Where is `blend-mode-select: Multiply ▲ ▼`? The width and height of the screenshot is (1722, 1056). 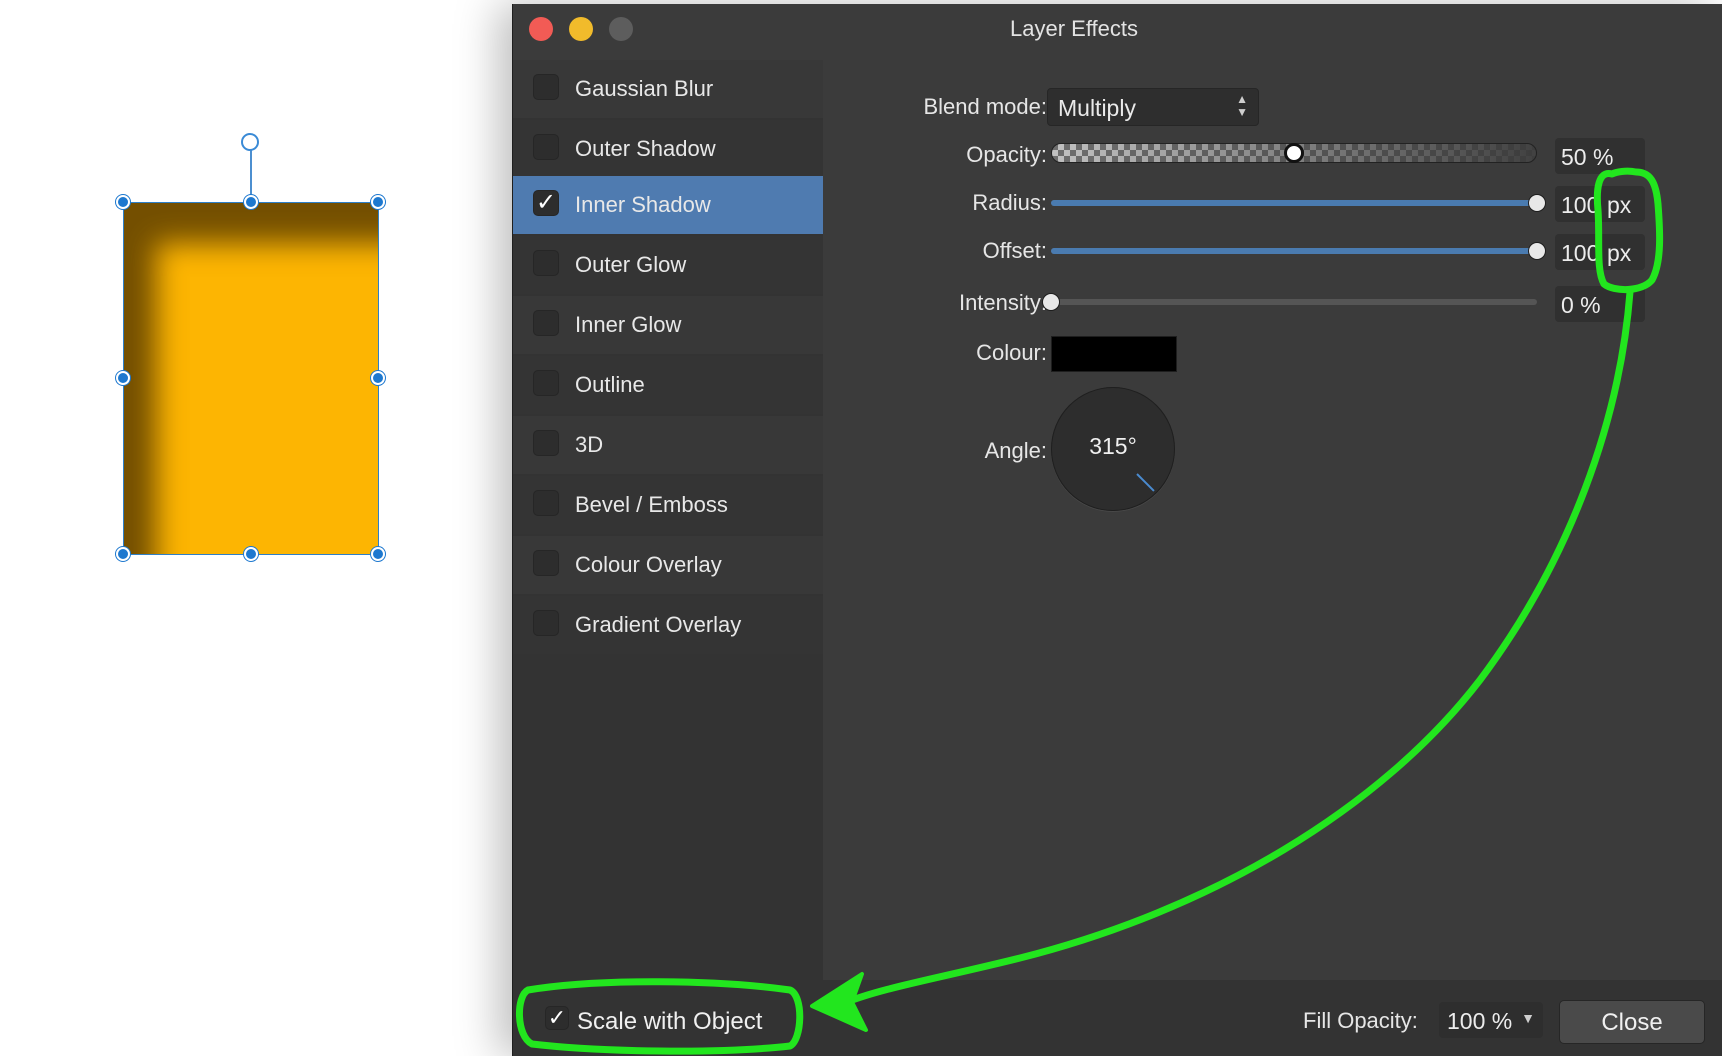
blend-mode-select: Multiply ▲ ▼ is located at coordinates (1153, 107).